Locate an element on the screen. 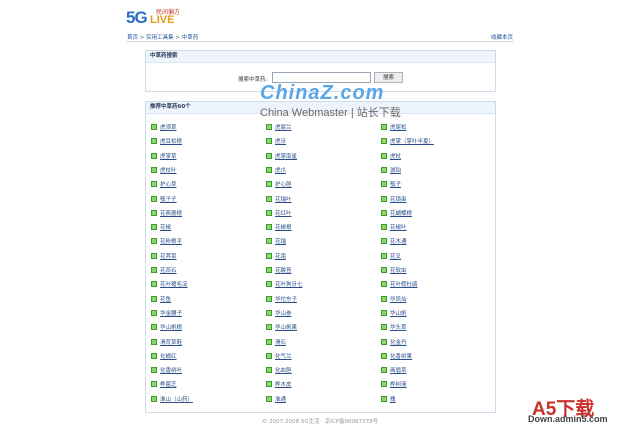 The width and height of the screenshot is (640, 428). herb-link-label: 花燕蘑根 is located at coordinates (171, 213).